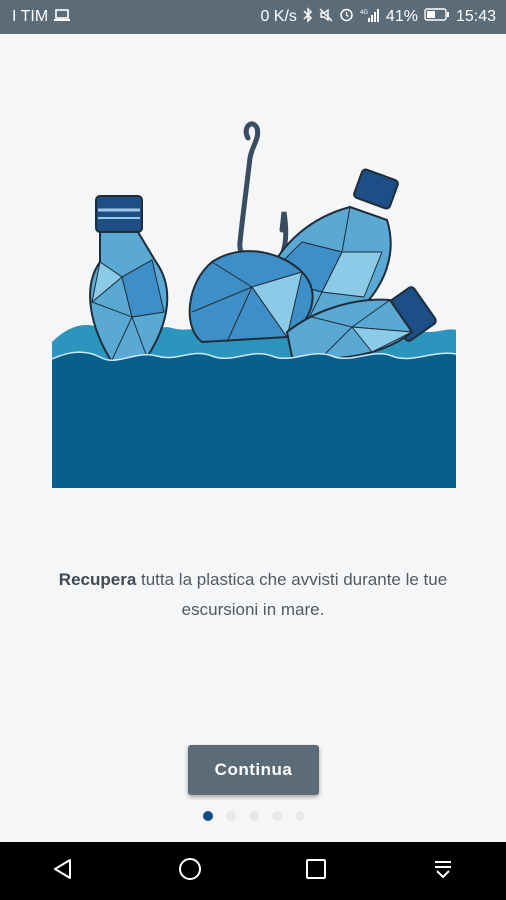 Image resolution: width=506 pixels, height=900 pixels. I want to click on battery-percent: 41%, so click(401, 16).